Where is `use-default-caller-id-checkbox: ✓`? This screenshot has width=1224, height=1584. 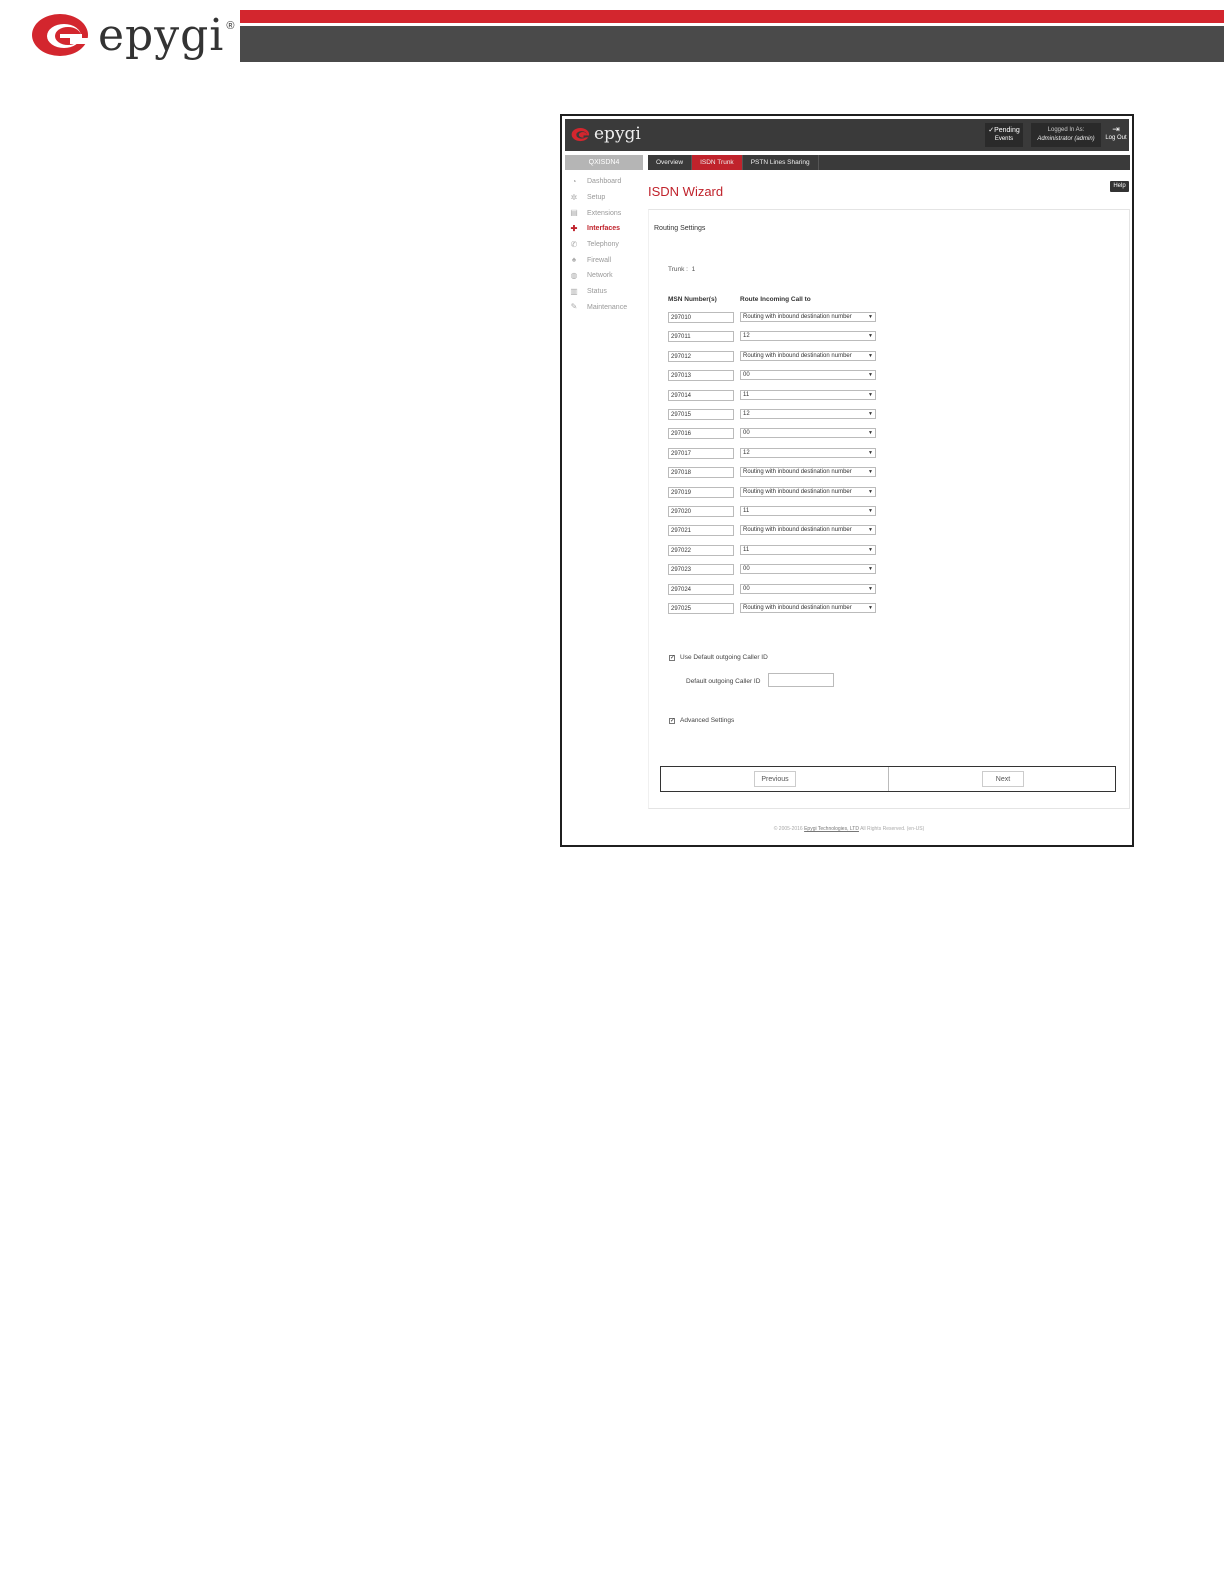
use-default-caller-id-checkbox: ✓ is located at coordinates (672, 658).